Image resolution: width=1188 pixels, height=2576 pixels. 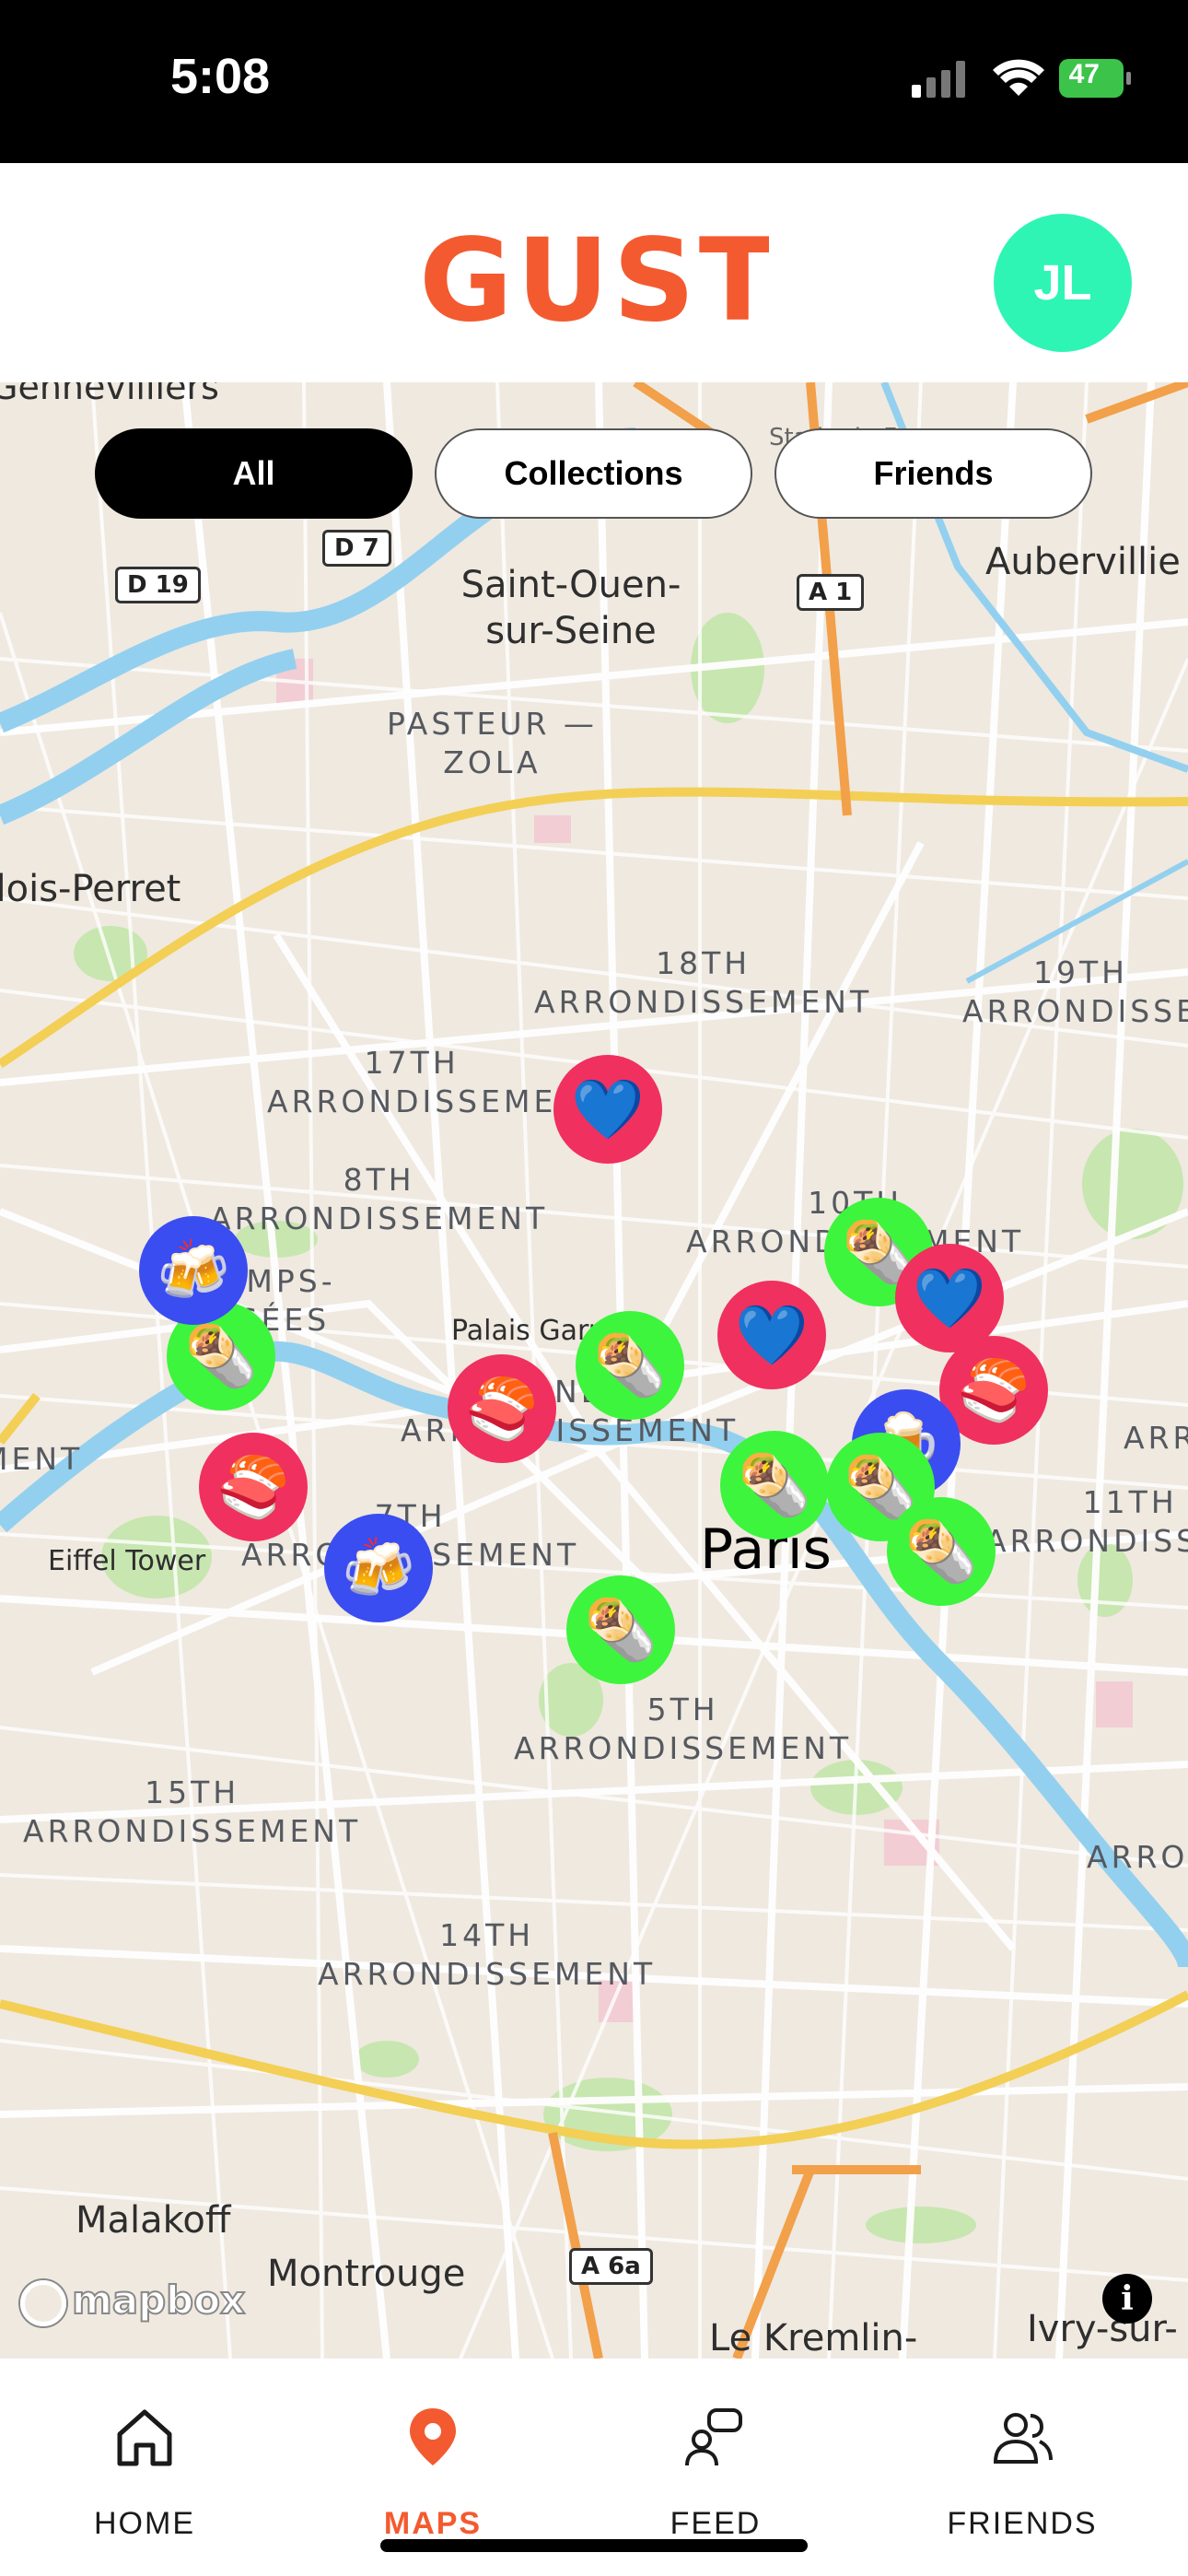 I want to click on nav-home: HOME, so click(x=144, y=2451).